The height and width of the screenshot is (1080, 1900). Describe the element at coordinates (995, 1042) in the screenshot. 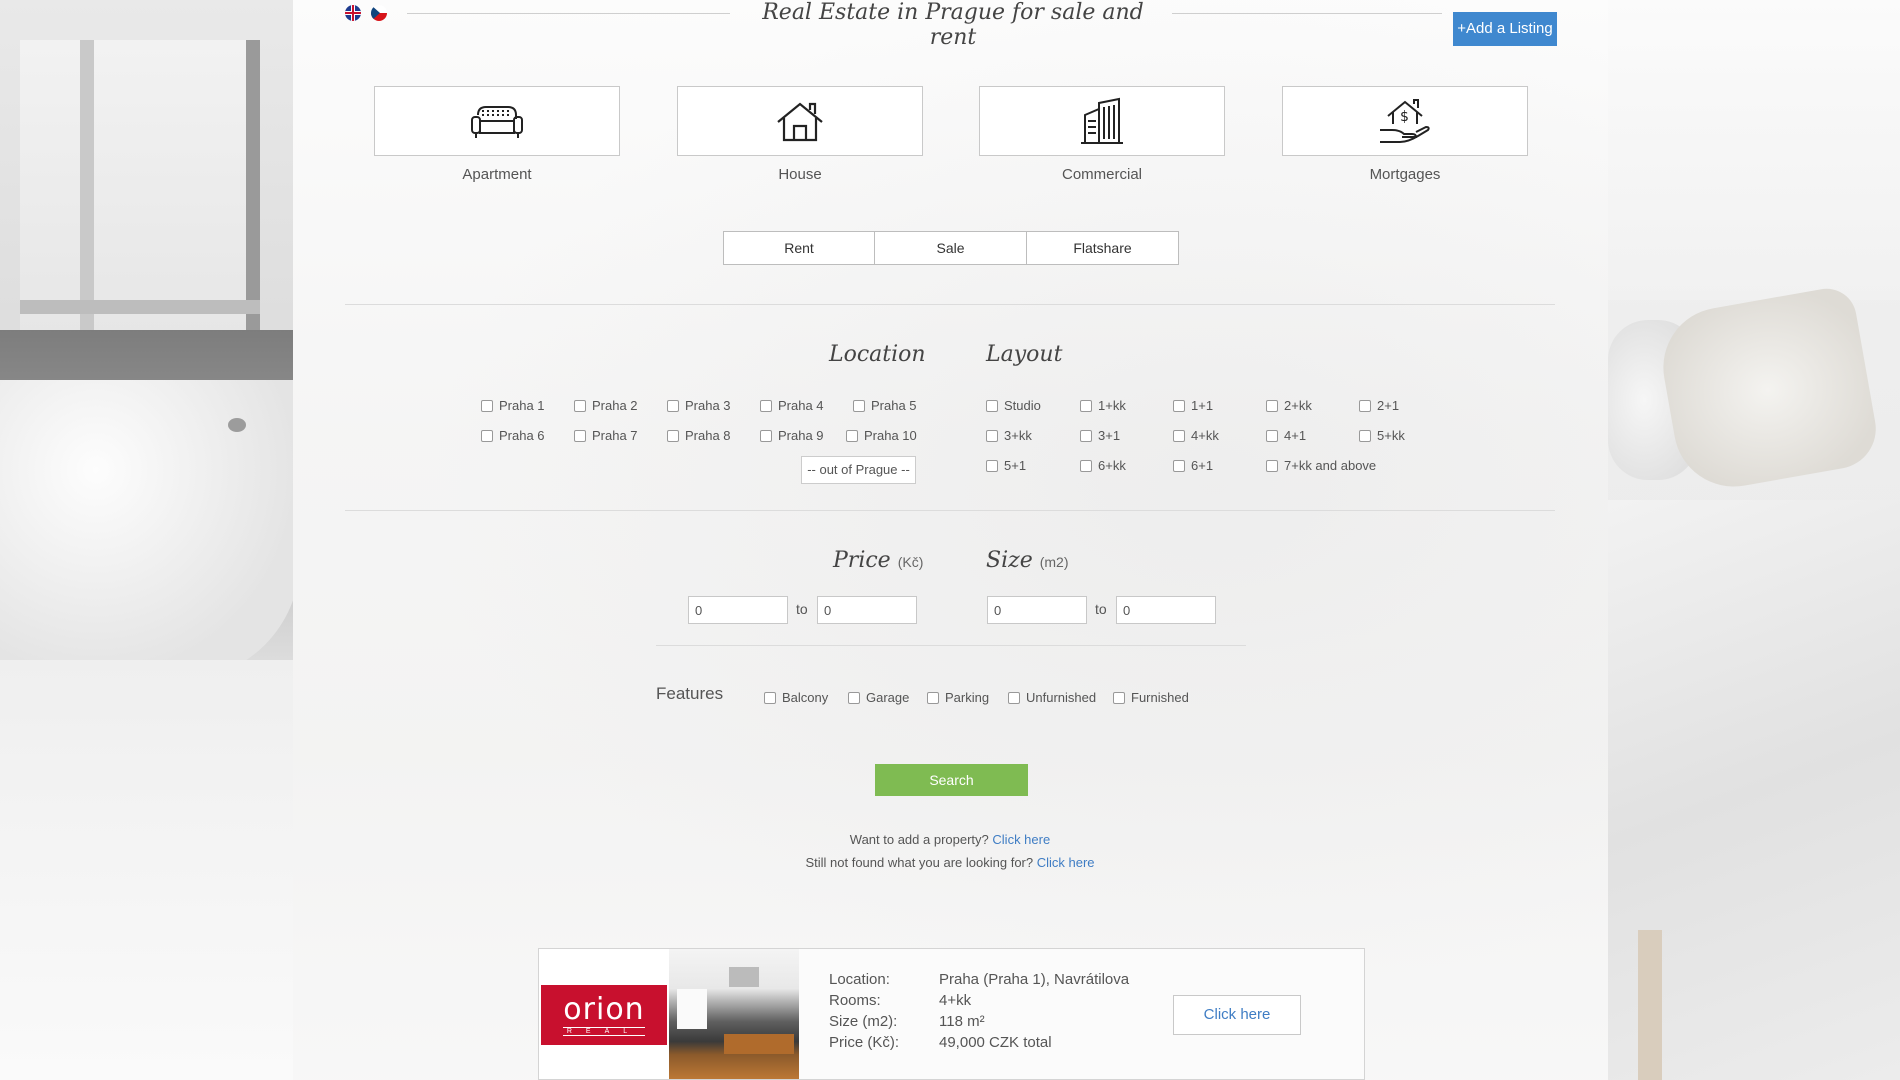

I see `price-value: 49,000 CZK total` at that location.